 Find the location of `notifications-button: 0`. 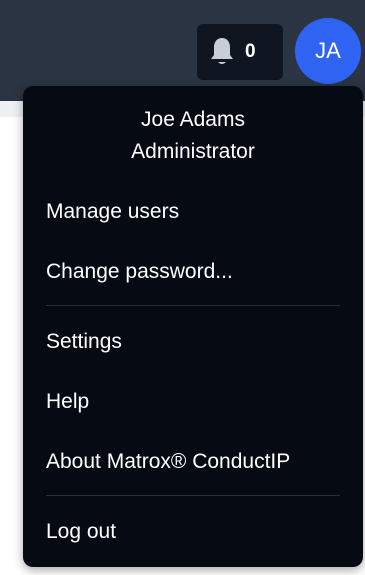

notifications-button: 0 is located at coordinates (240, 52).